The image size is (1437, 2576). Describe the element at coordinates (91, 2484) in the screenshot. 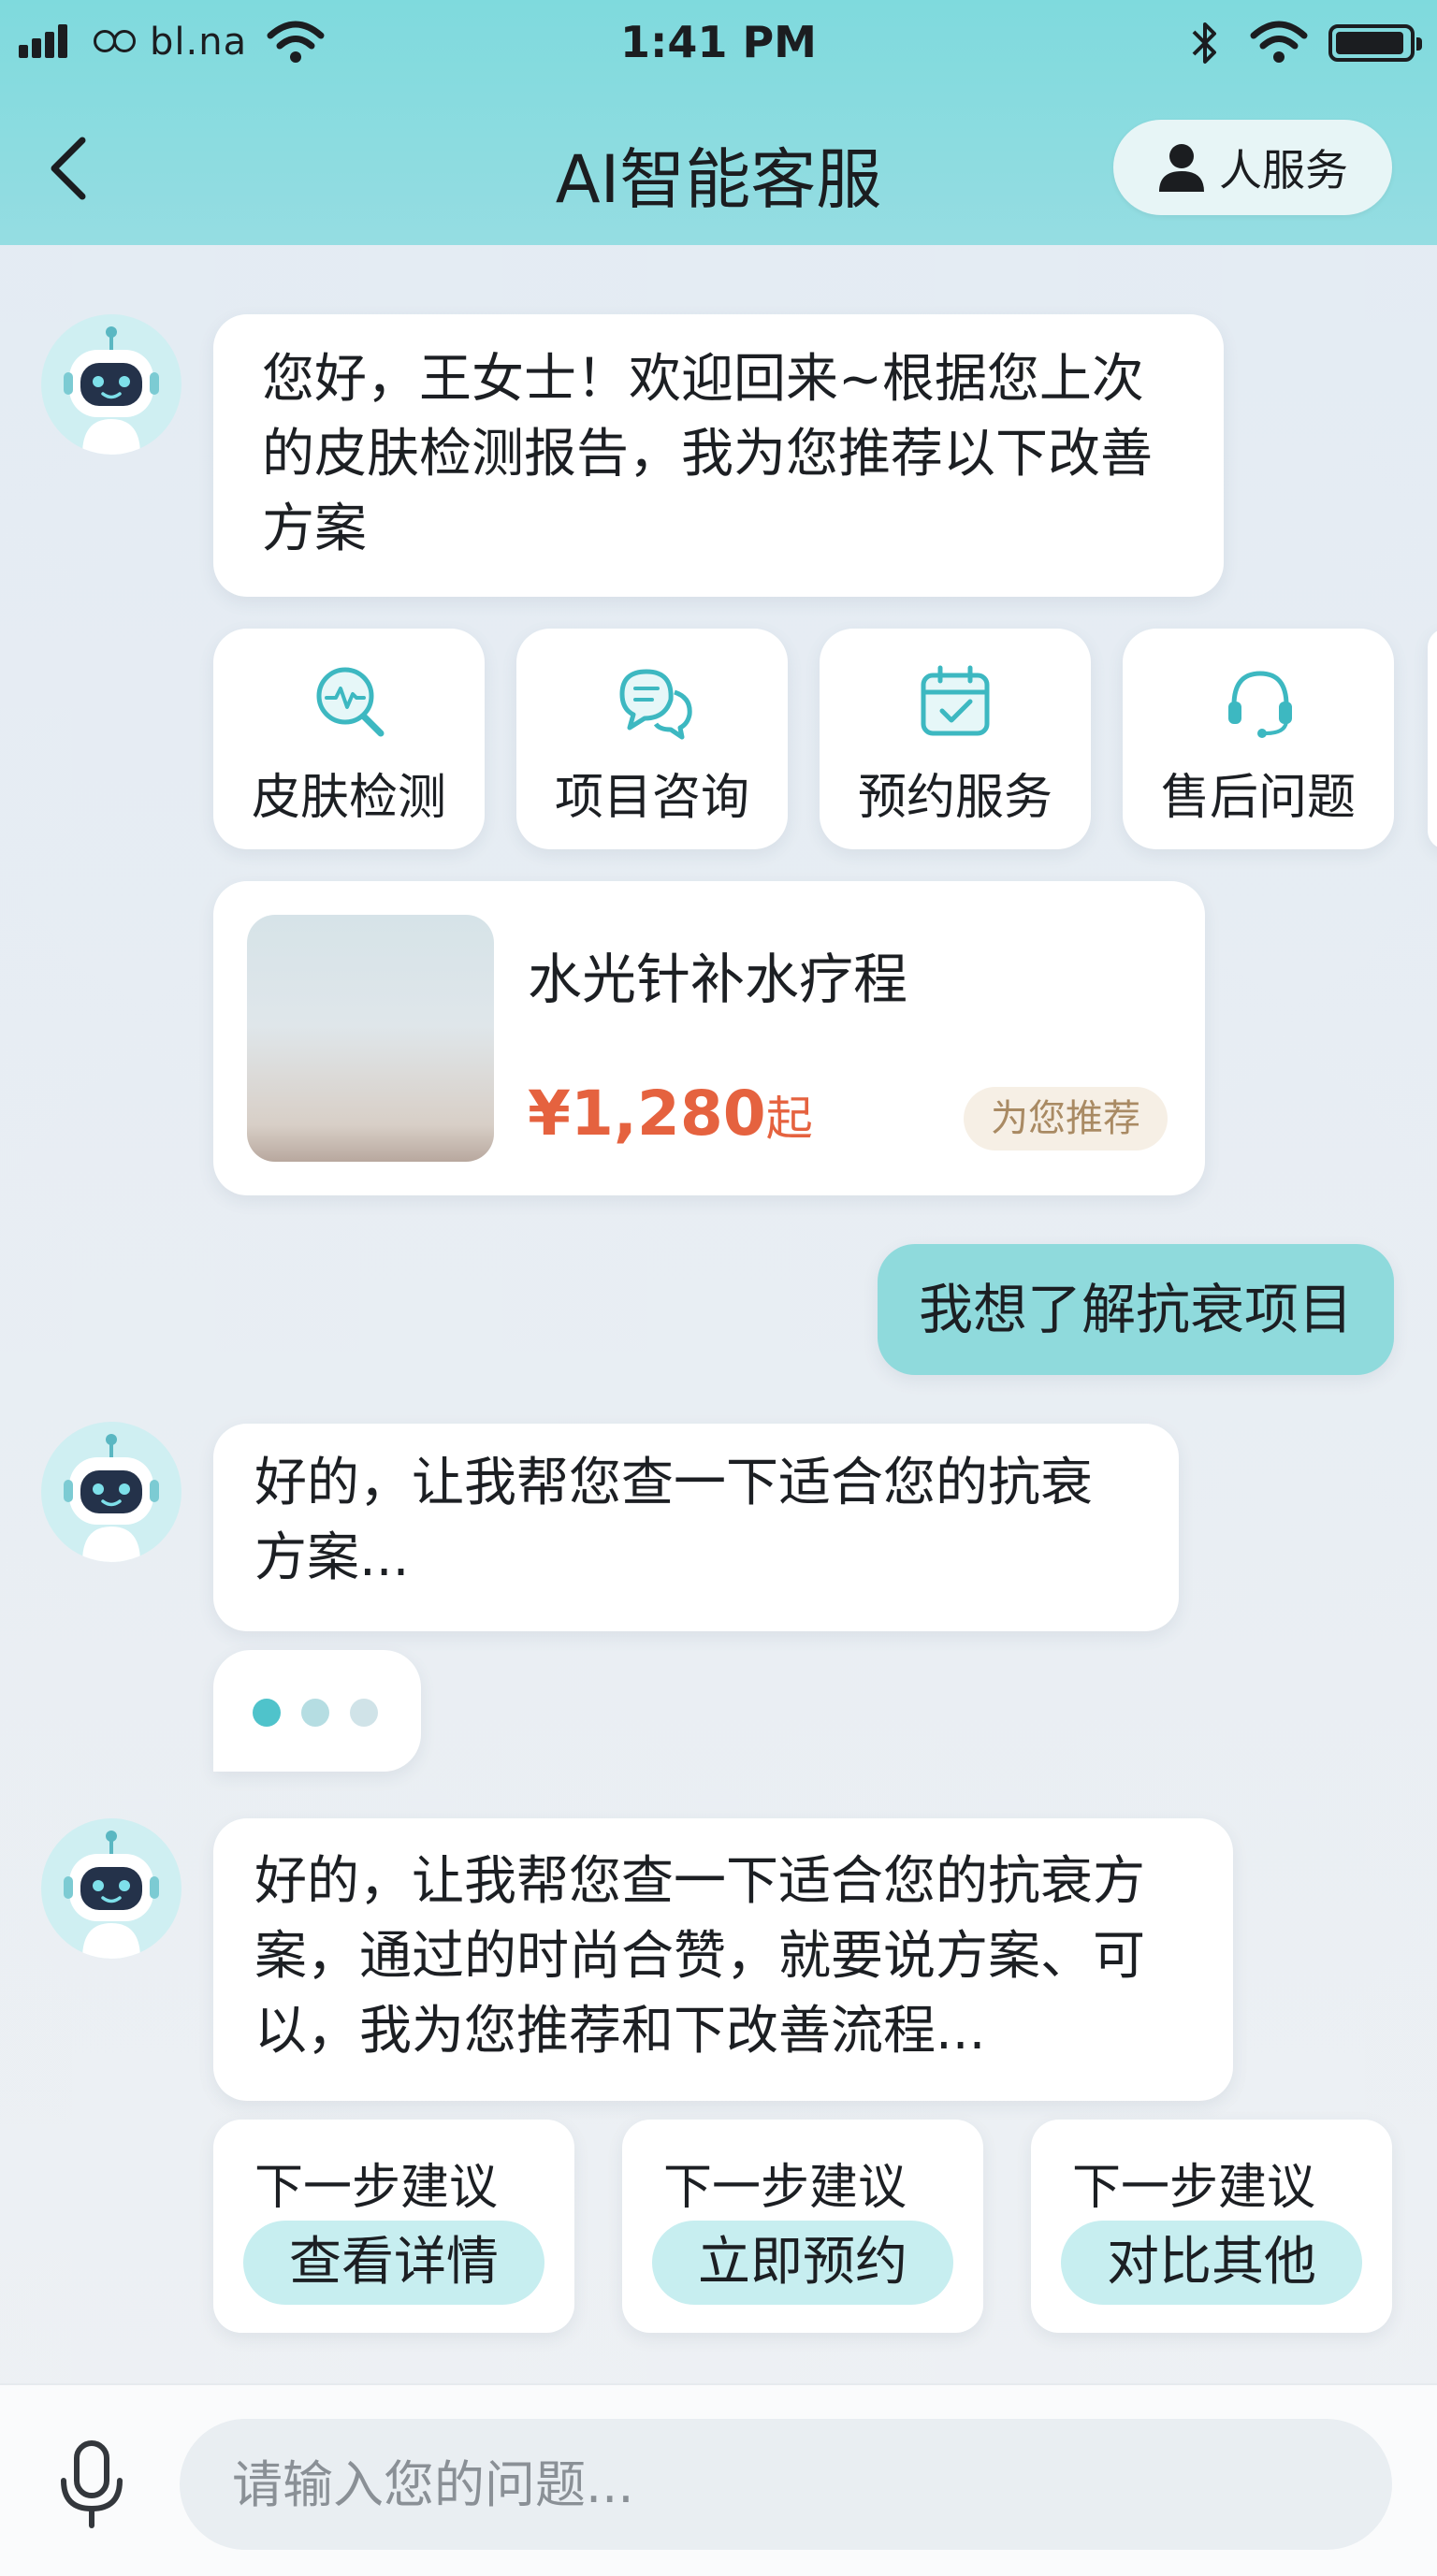

I see `microphone-icon` at that location.